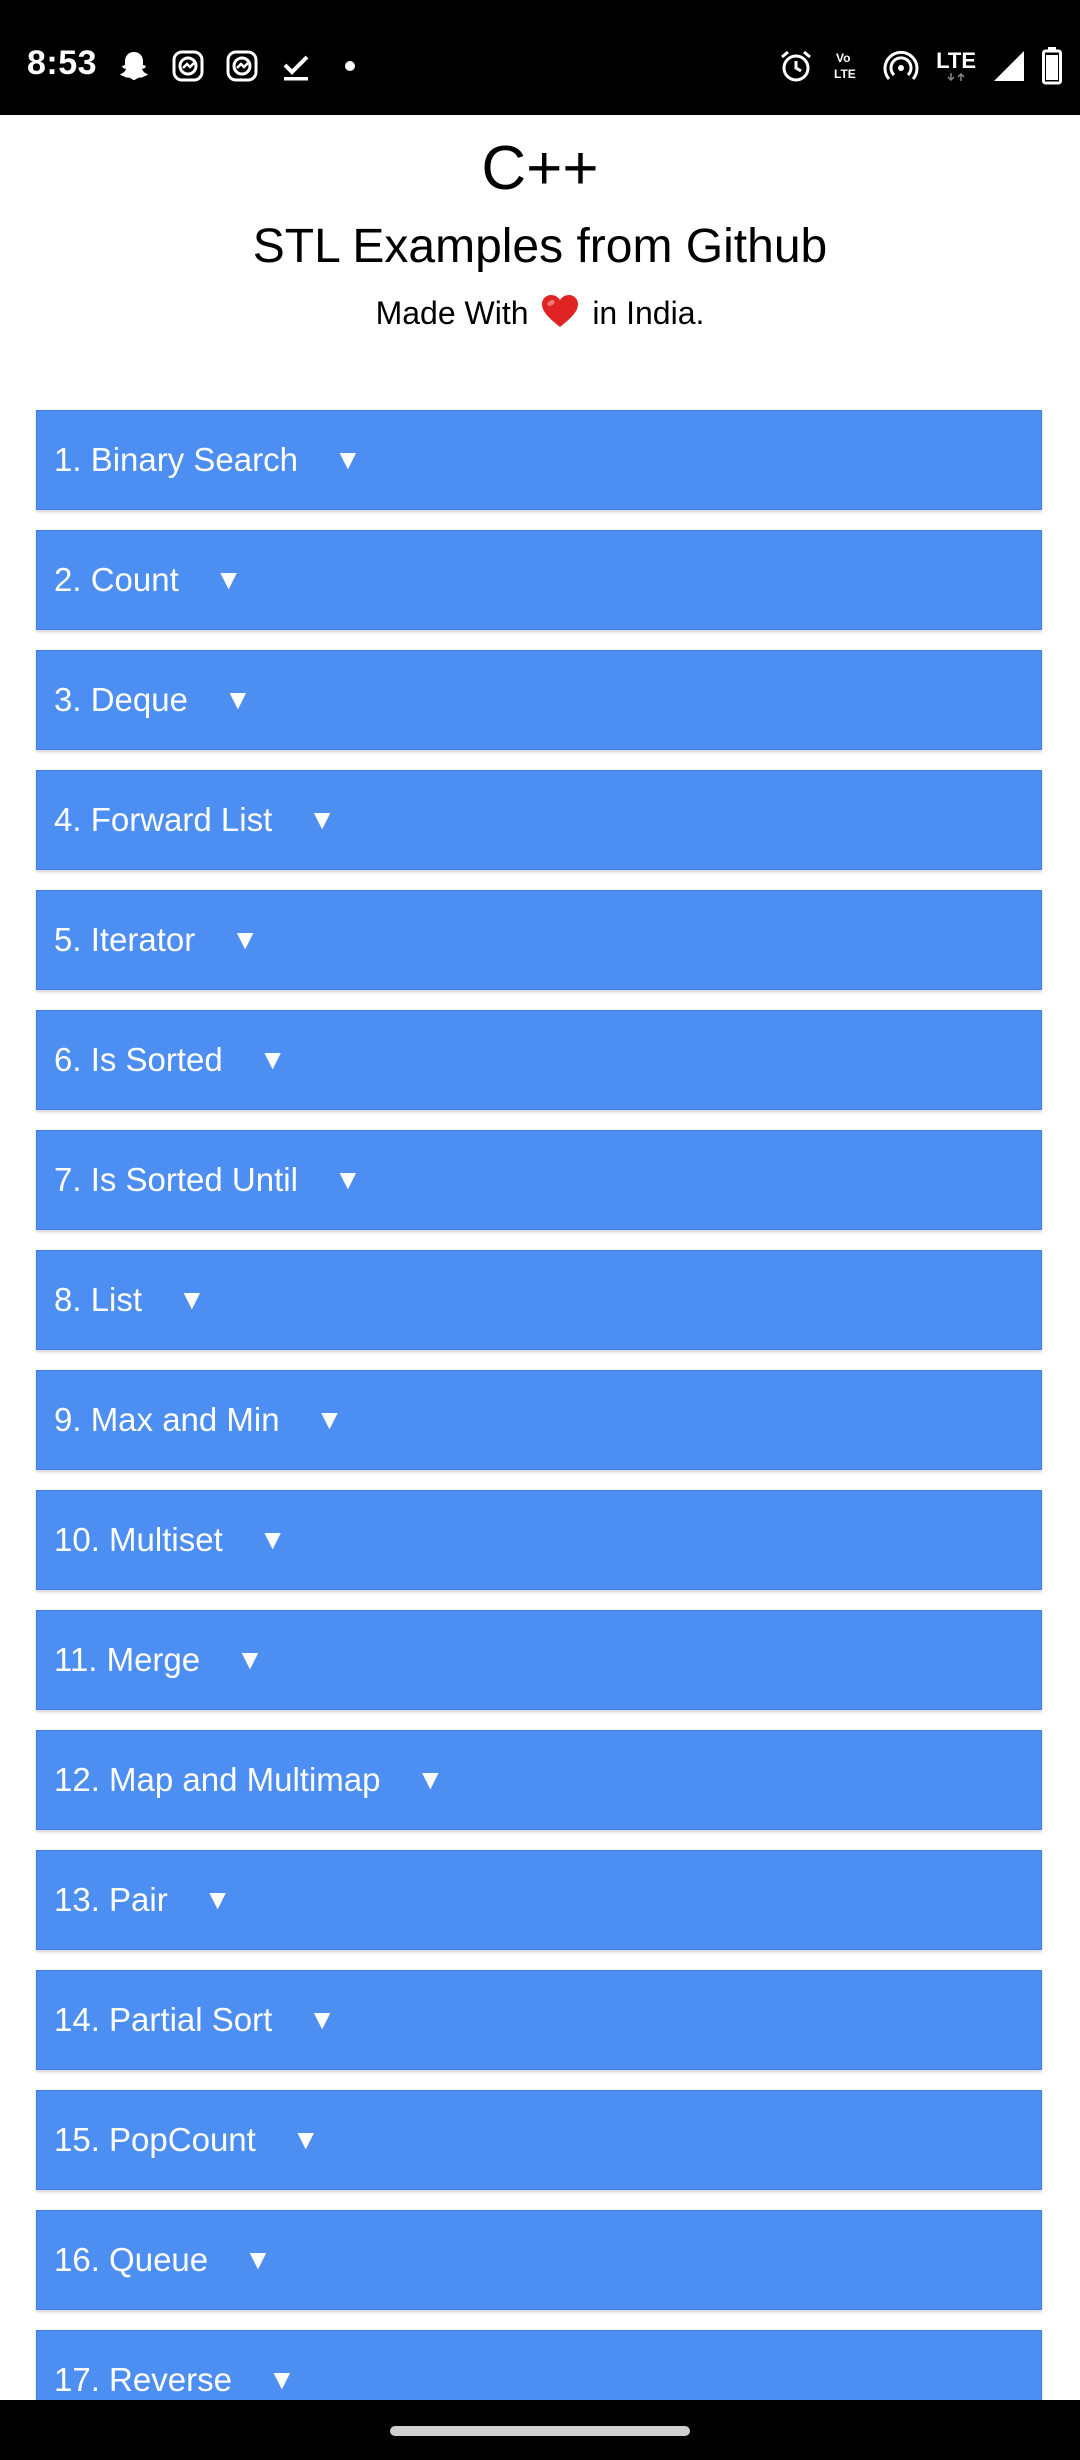 The height and width of the screenshot is (2460, 1080). Describe the element at coordinates (539, 2140) in the screenshot. I see `list-item-popcount: 15. PopCount ▼` at that location.